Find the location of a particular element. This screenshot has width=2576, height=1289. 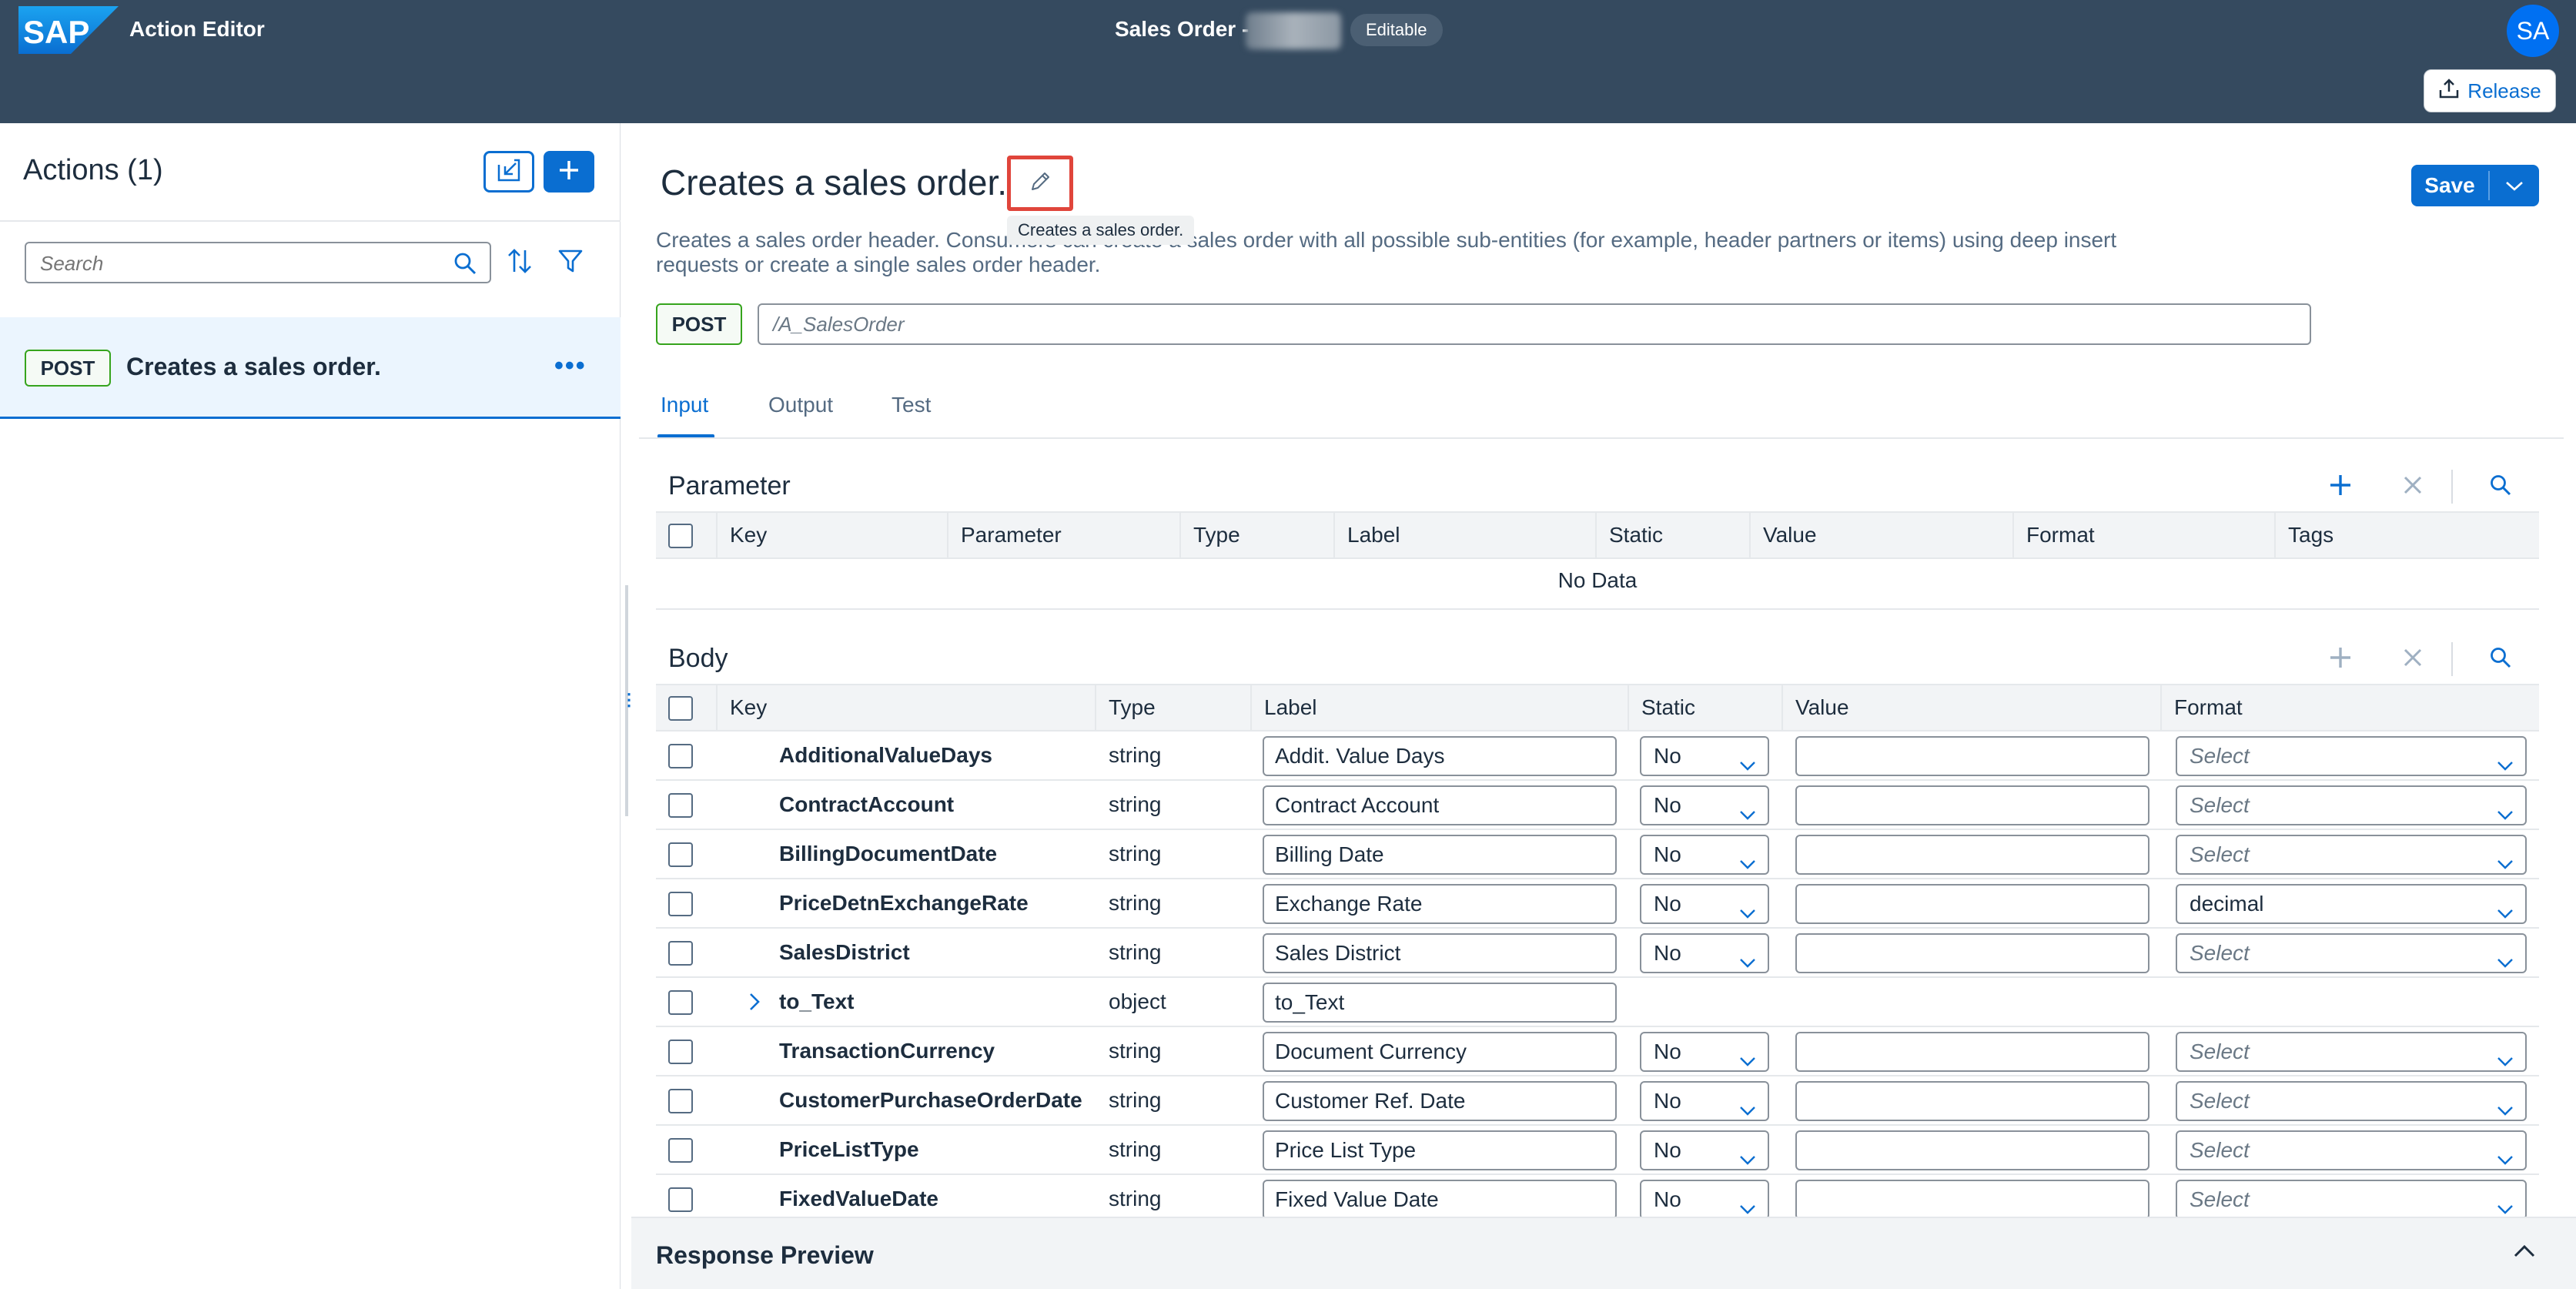

delete-body-field-button is located at coordinates (2413, 659).